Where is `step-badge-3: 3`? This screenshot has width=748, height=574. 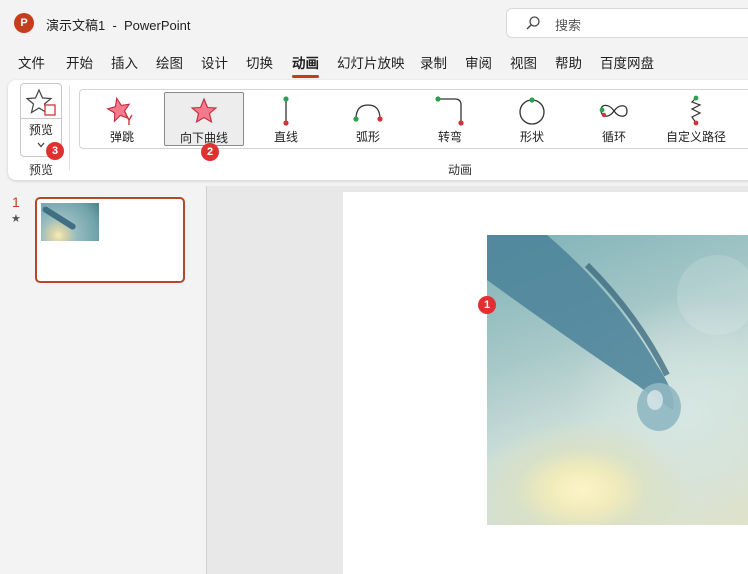
step-badge-3: 3 is located at coordinates (55, 151).